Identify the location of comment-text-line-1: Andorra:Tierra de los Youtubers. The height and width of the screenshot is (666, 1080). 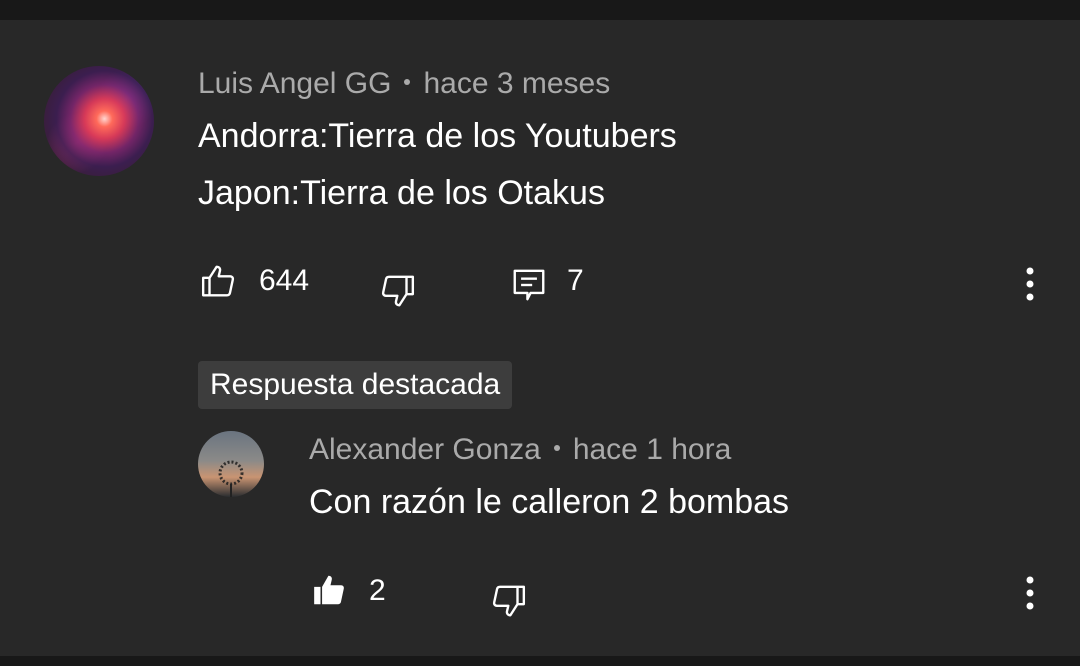
(437, 136).